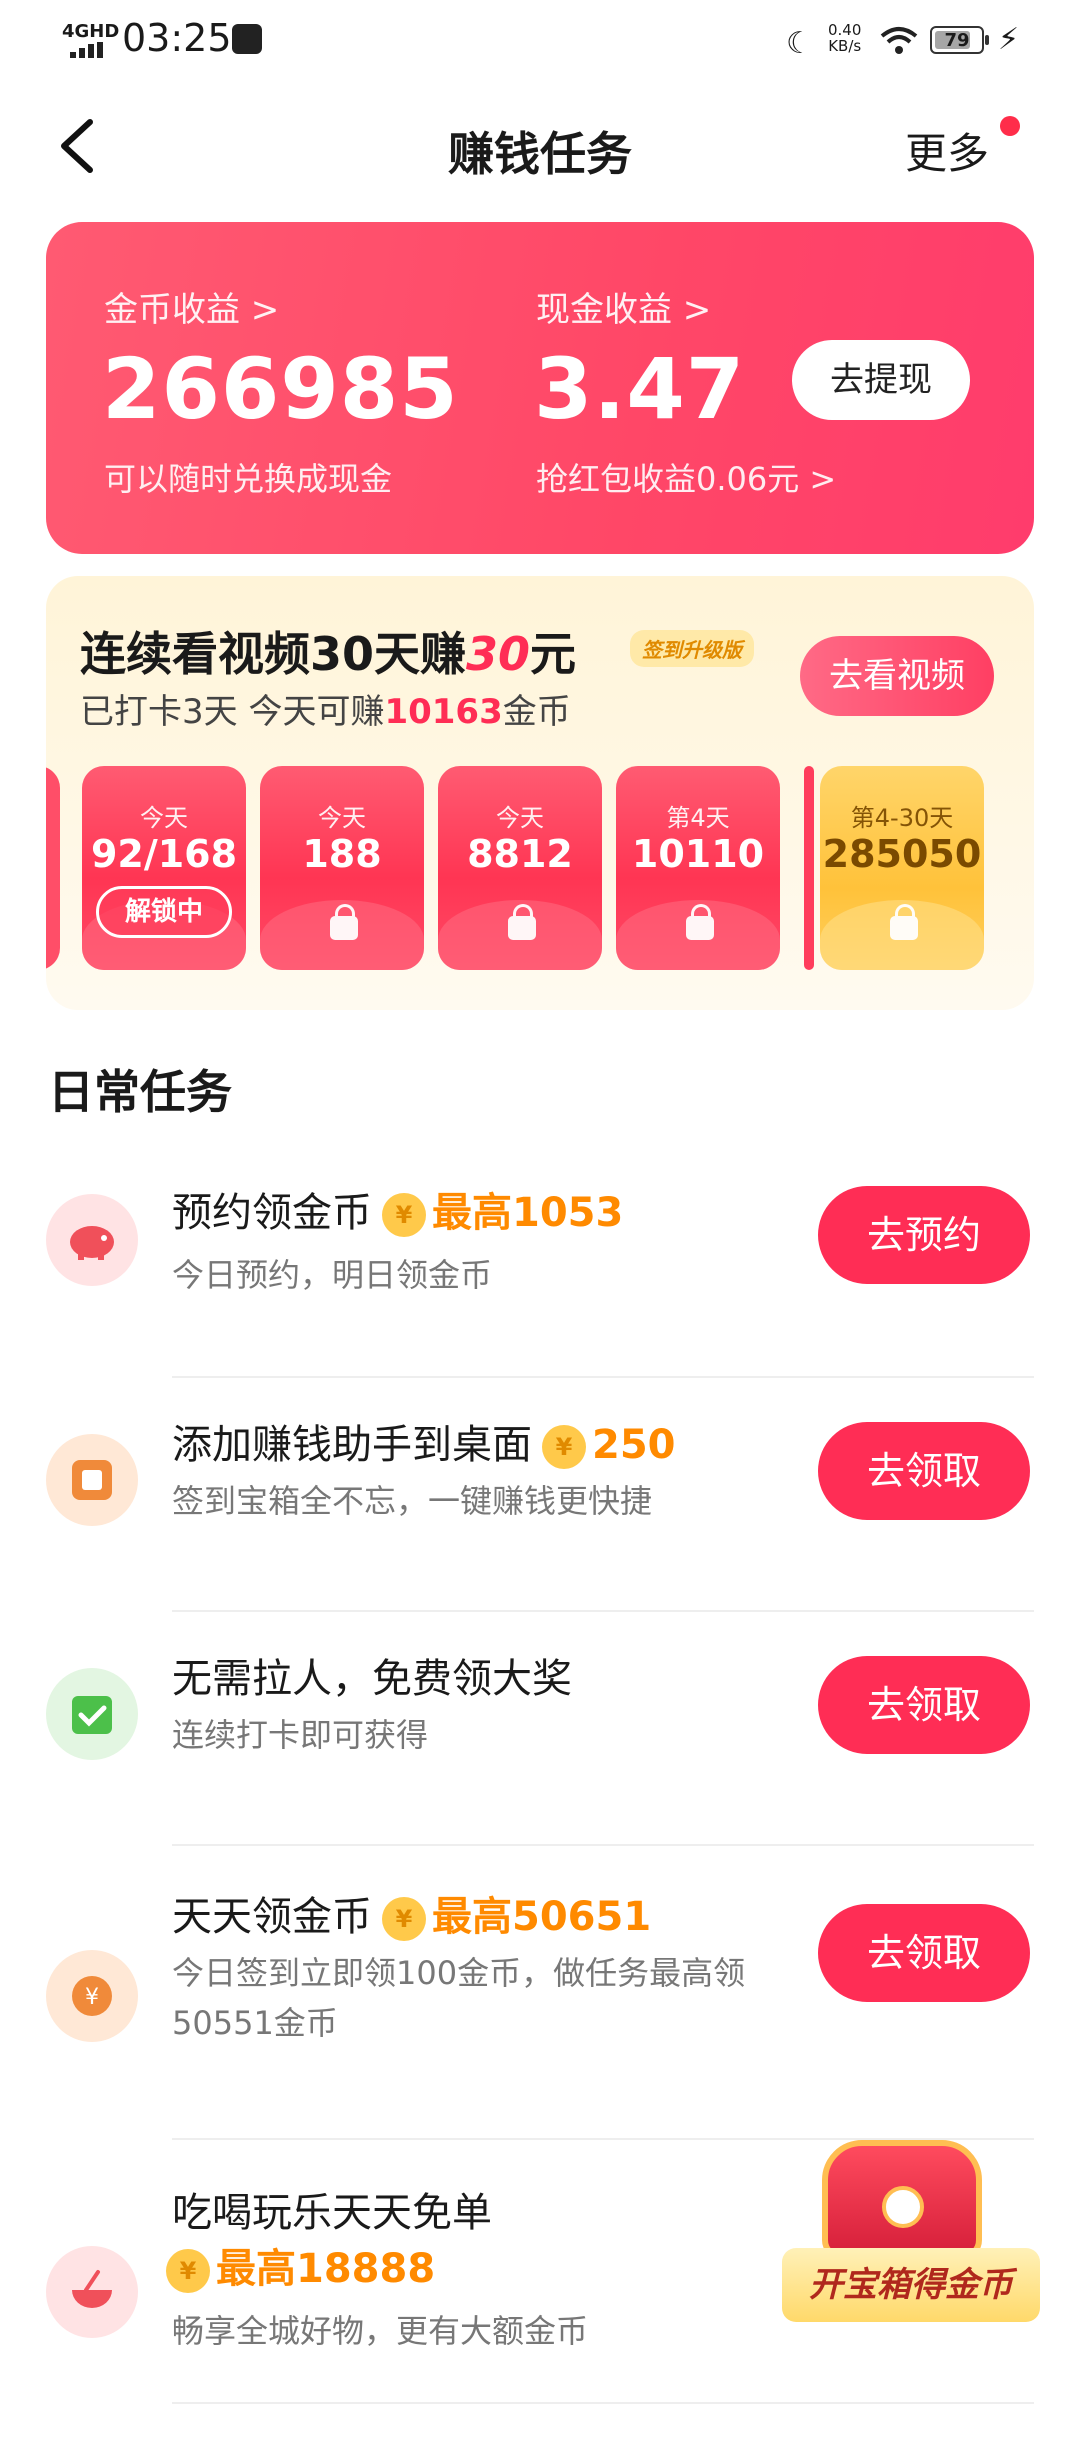 Image resolution: width=1080 pixels, height=2460 pixels. Describe the element at coordinates (1009, 39) in the screenshot. I see `charging-icon: ⚡` at that location.